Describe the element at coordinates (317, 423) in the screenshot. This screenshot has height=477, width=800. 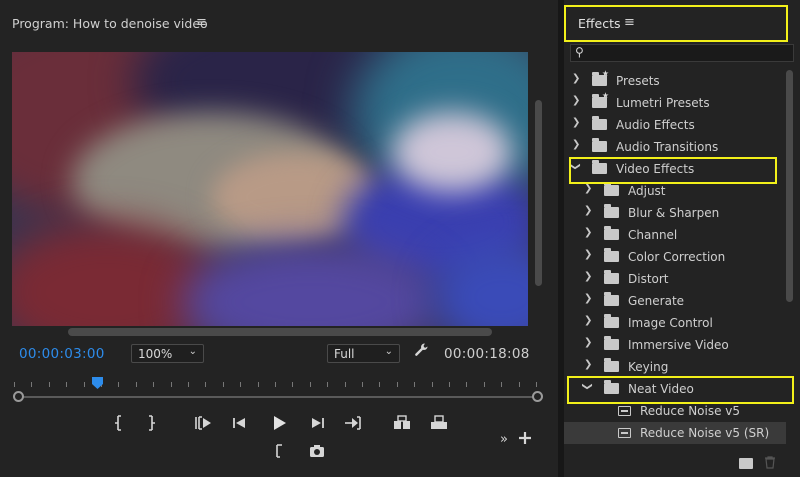
I see `step-forward-icon` at that location.